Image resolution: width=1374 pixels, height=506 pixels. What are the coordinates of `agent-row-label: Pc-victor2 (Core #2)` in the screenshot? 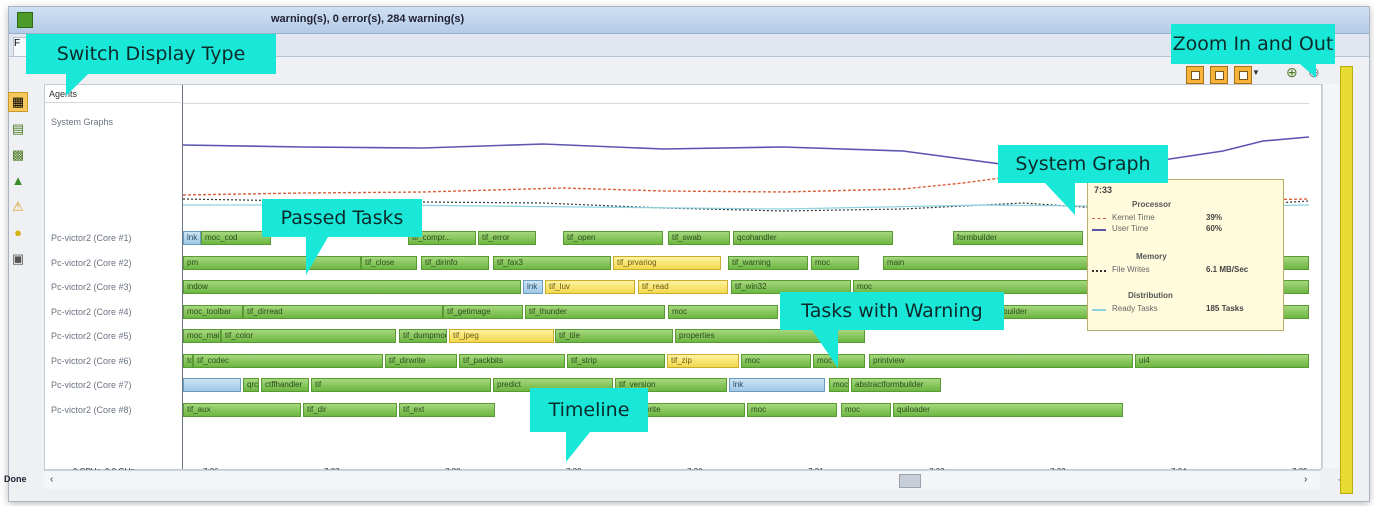 It's located at (91, 262).